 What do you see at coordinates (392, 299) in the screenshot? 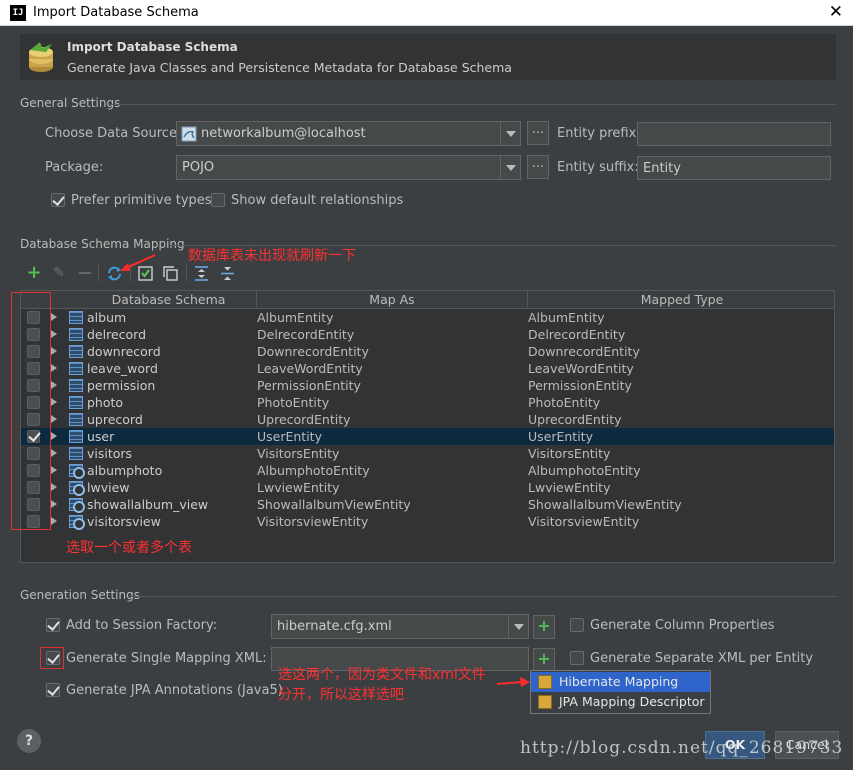
I see `column-header-map-as: Map As` at bounding box center [392, 299].